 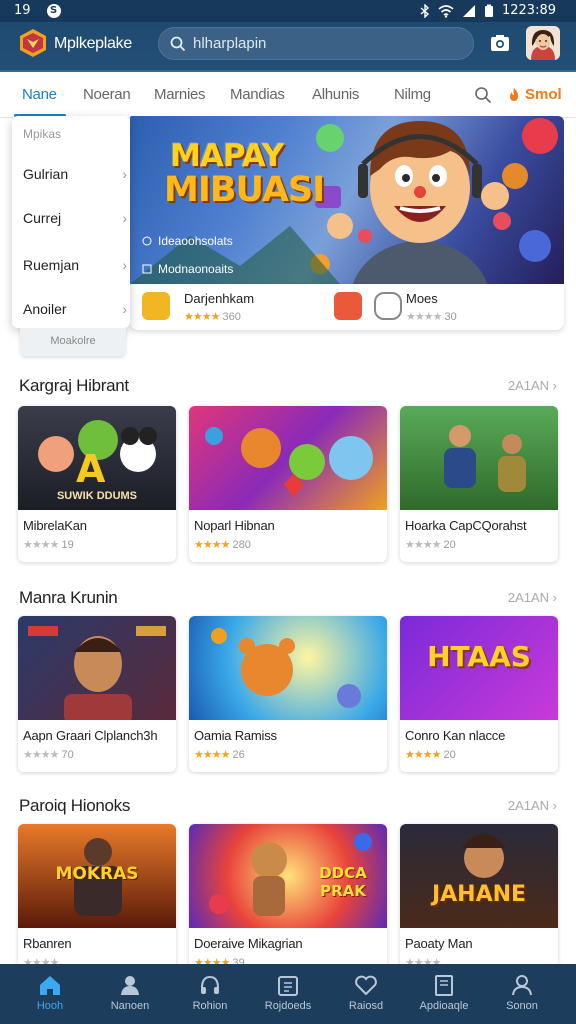 I want to click on section-title-3: Paroiq Hionoks, so click(x=75, y=805).